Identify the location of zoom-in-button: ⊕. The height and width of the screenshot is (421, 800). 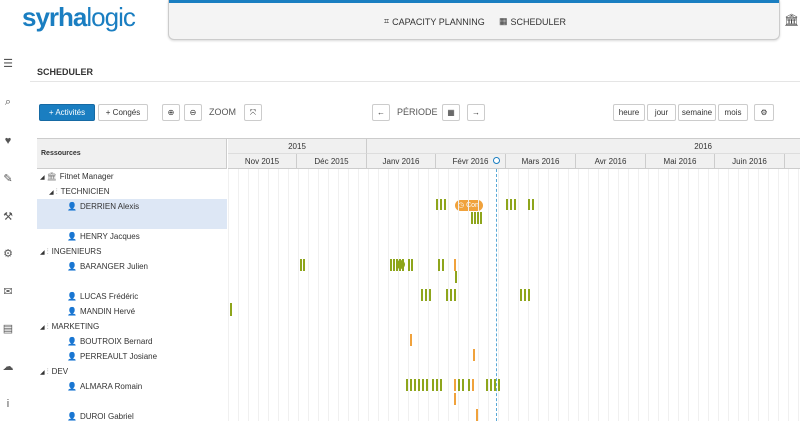
(171, 112).